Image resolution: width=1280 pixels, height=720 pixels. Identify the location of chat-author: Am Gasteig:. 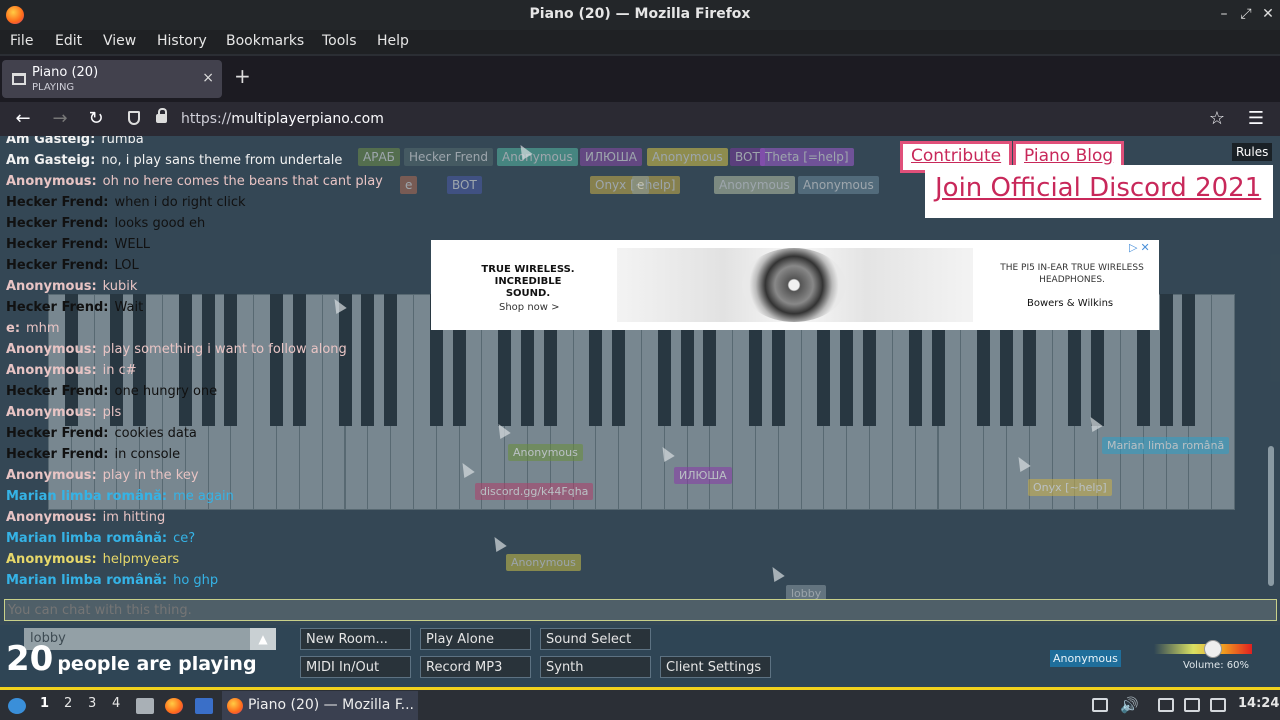
(51, 141).